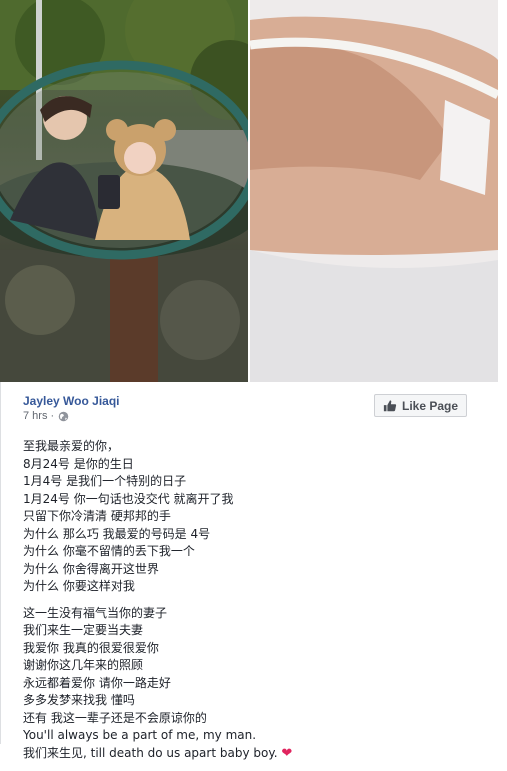 This screenshot has height=771, width=507. Describe the element at coordinates (79, 586) in the screenshot. I see `message-line: 为什么 你要这样对我` at that location.